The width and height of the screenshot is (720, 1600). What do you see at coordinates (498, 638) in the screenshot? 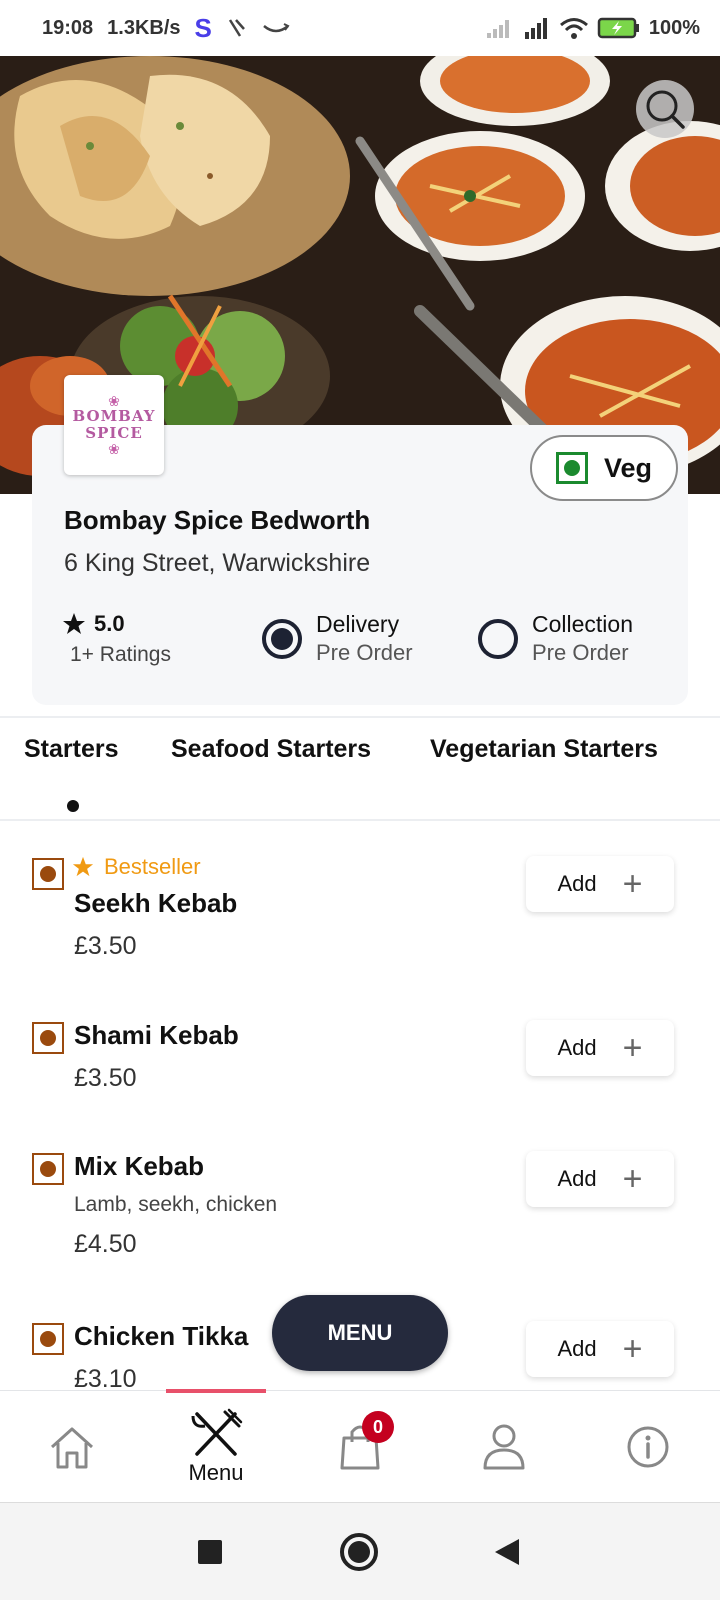
I see `collection-radio` at bounding box center [498, 638].